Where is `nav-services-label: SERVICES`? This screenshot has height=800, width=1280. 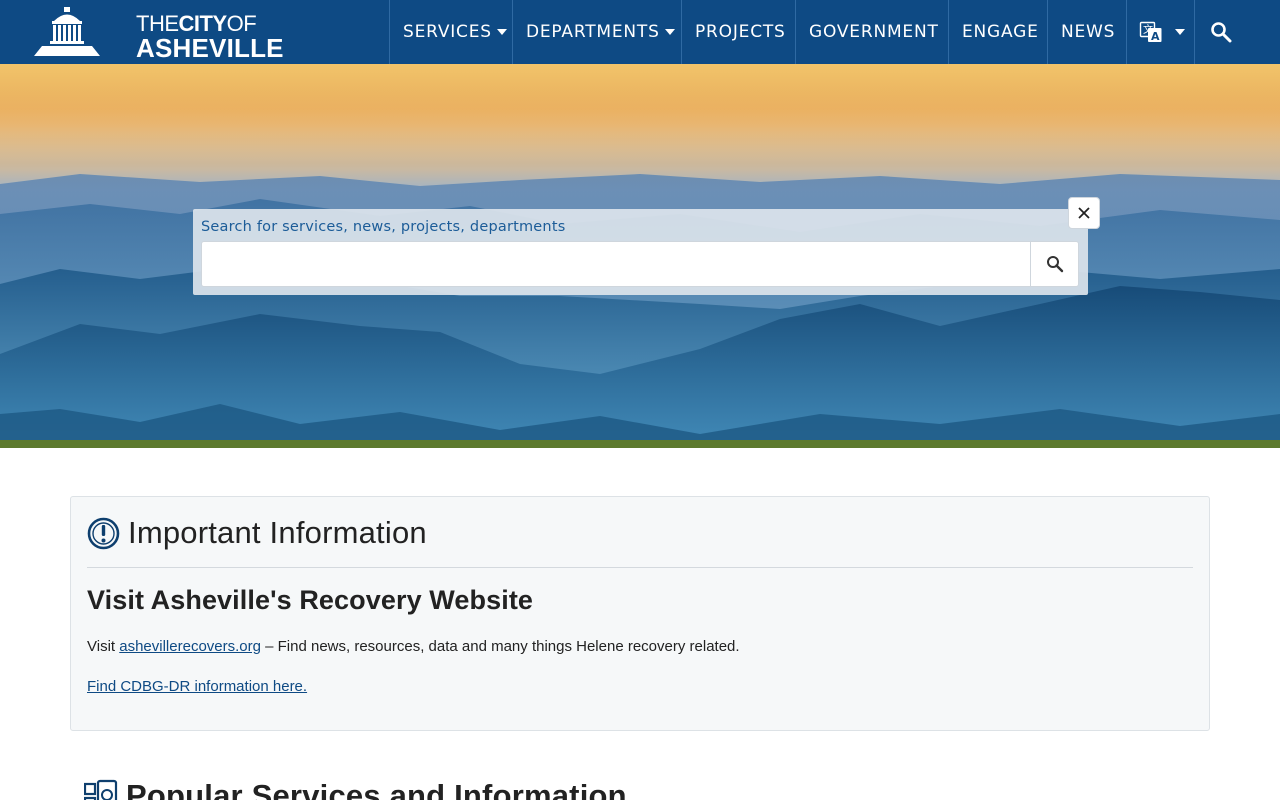
nav-services-label: SERVICES is located at coordinates (447, 32).